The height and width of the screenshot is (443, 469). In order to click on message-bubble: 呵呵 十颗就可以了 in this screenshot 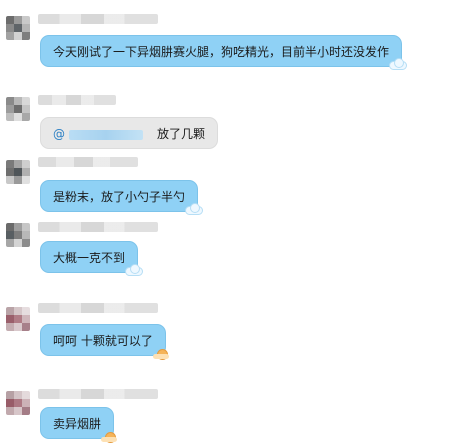, I will do `click(104, 342)`.